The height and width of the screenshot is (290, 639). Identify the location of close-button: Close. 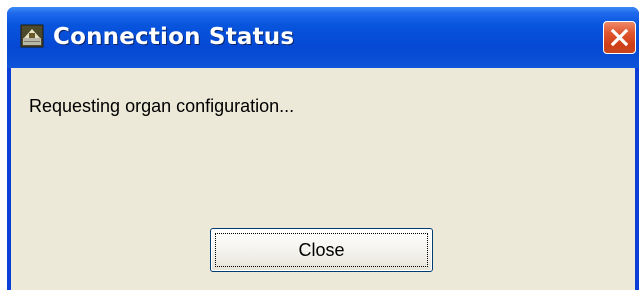
(321, 250).